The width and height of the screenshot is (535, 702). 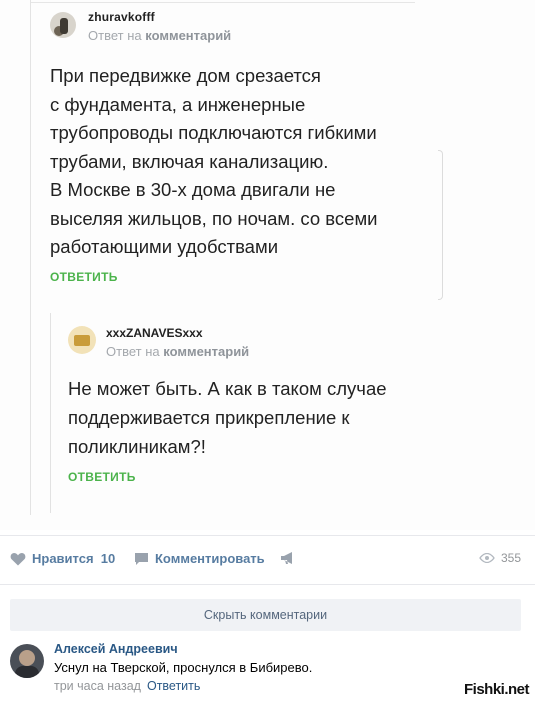 I want to click on comment-author: Алексей Андреевич, so click(x=116, y=649).